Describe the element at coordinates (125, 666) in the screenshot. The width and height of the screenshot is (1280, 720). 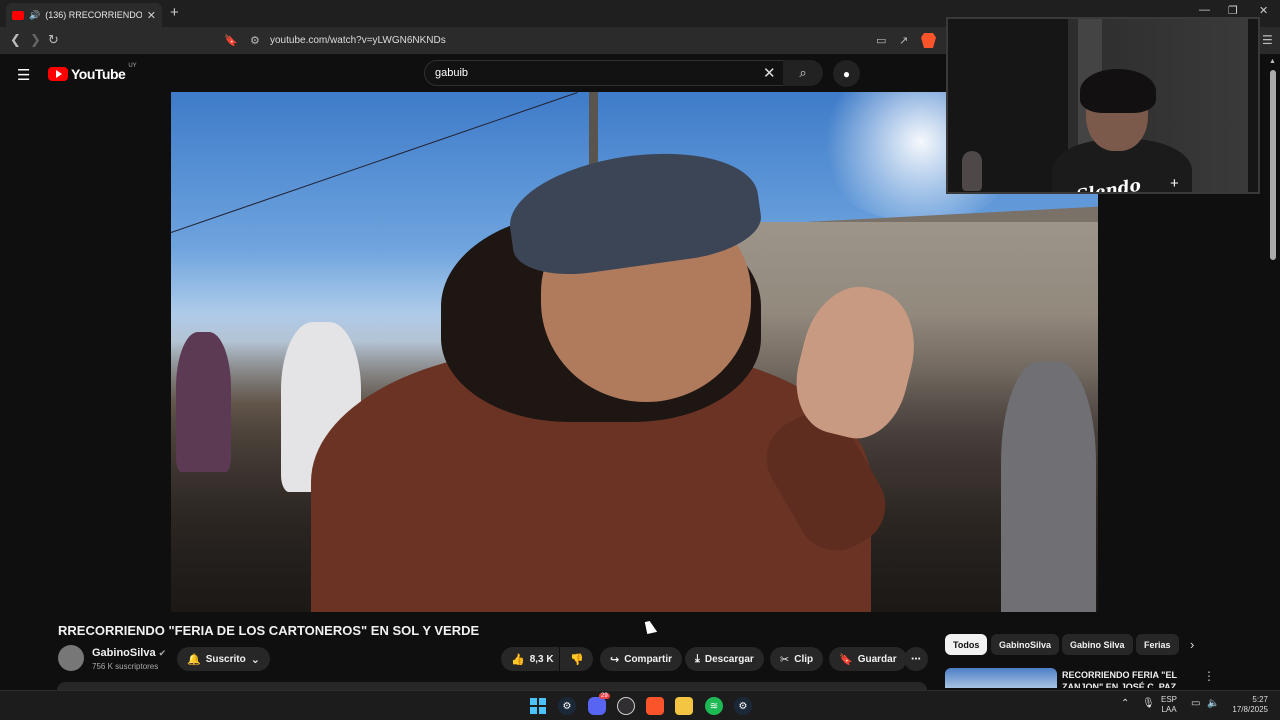
I see `subscriber-count: 756 K suscriptores` at that location.